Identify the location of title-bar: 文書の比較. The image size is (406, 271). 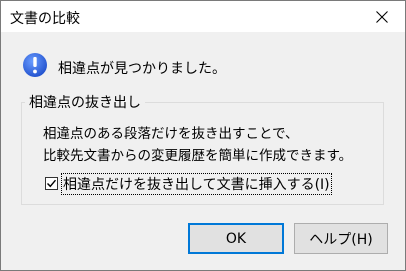
(203, 16).